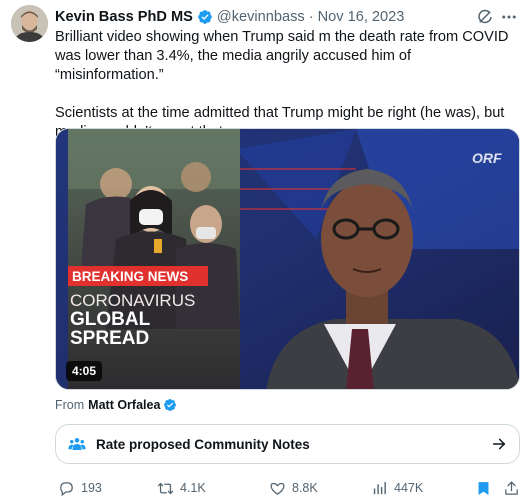 The height and width of the screenshot is (504, 530). I want to click on retweet-icon, so click(165, 488).